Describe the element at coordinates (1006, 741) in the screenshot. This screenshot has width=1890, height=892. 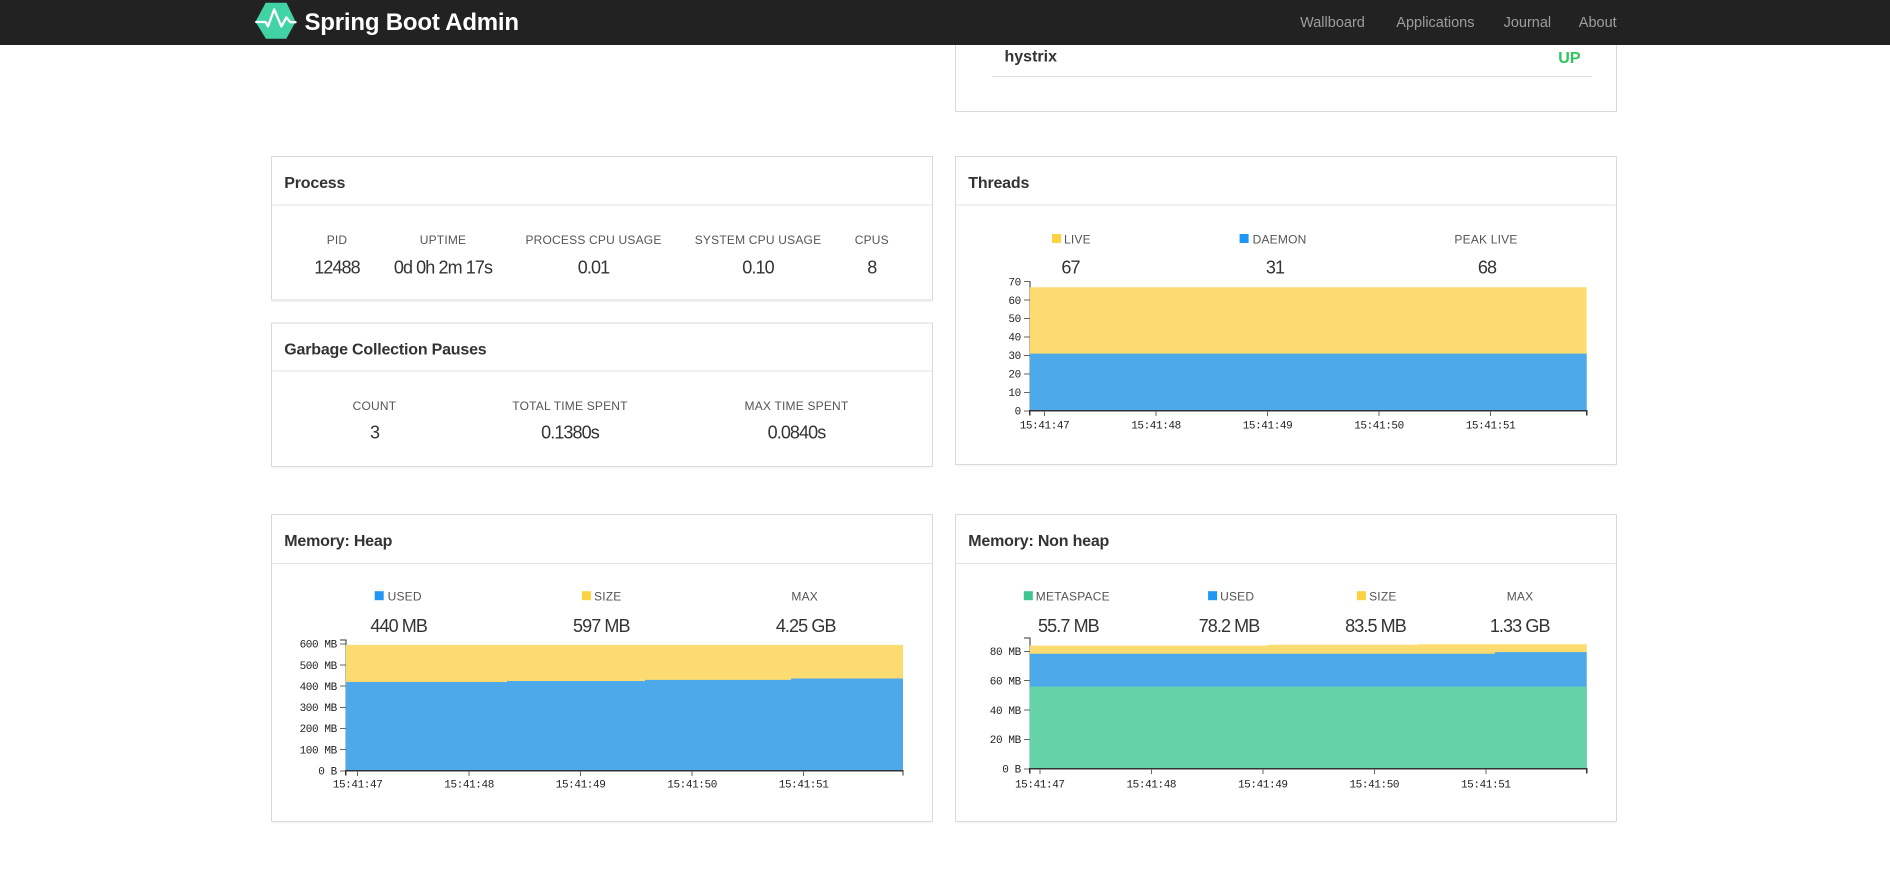
I see `svg-text: 20 MB` at that location.